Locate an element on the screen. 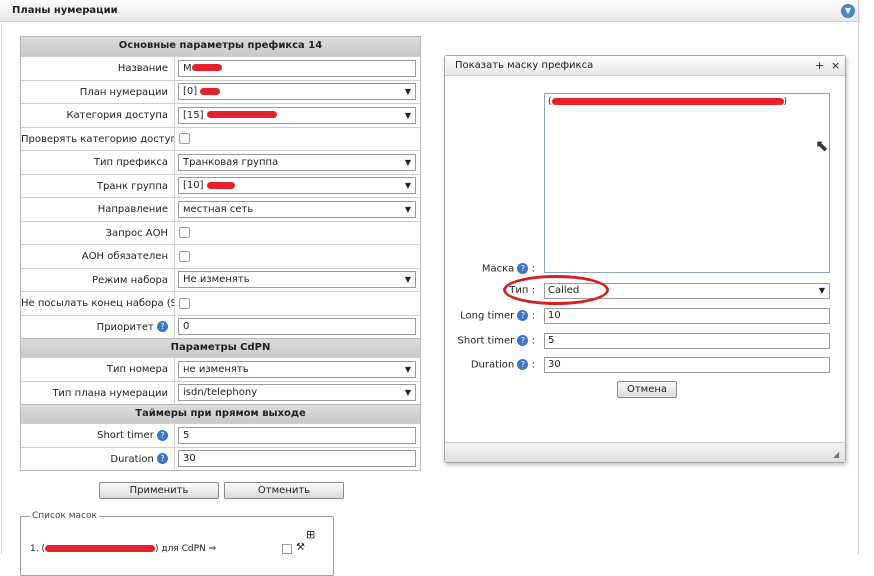  edit-tools-icon: ⚒ is located at coordinates (300, 547).